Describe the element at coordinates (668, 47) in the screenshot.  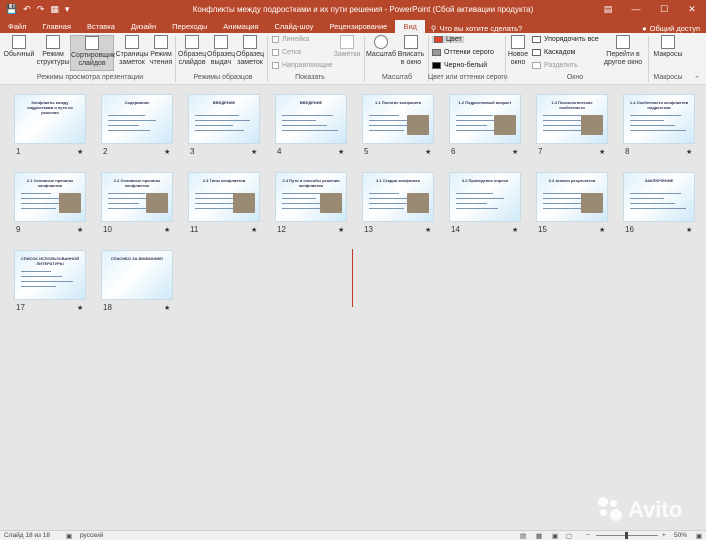
I see `macros-button: Макросы` at that location.